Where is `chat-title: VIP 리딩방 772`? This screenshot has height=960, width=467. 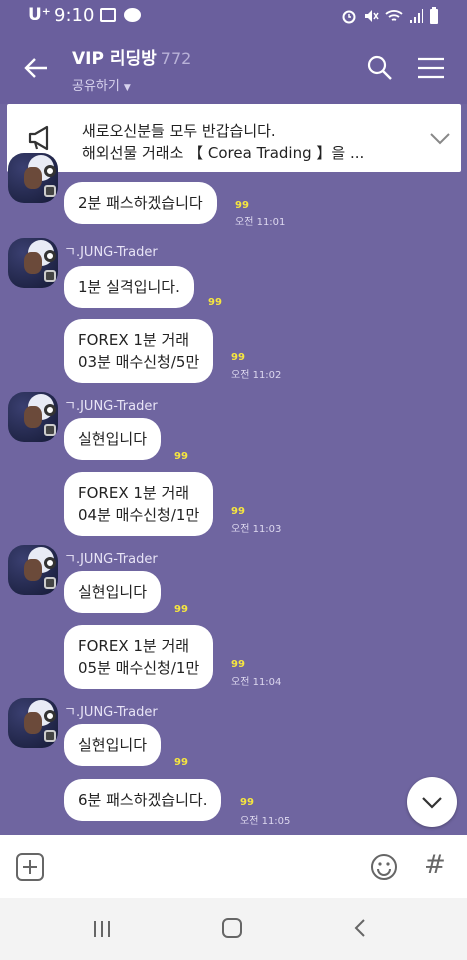 chat-title: VIP 리딩방 772 is located at coordinates (131, 56).